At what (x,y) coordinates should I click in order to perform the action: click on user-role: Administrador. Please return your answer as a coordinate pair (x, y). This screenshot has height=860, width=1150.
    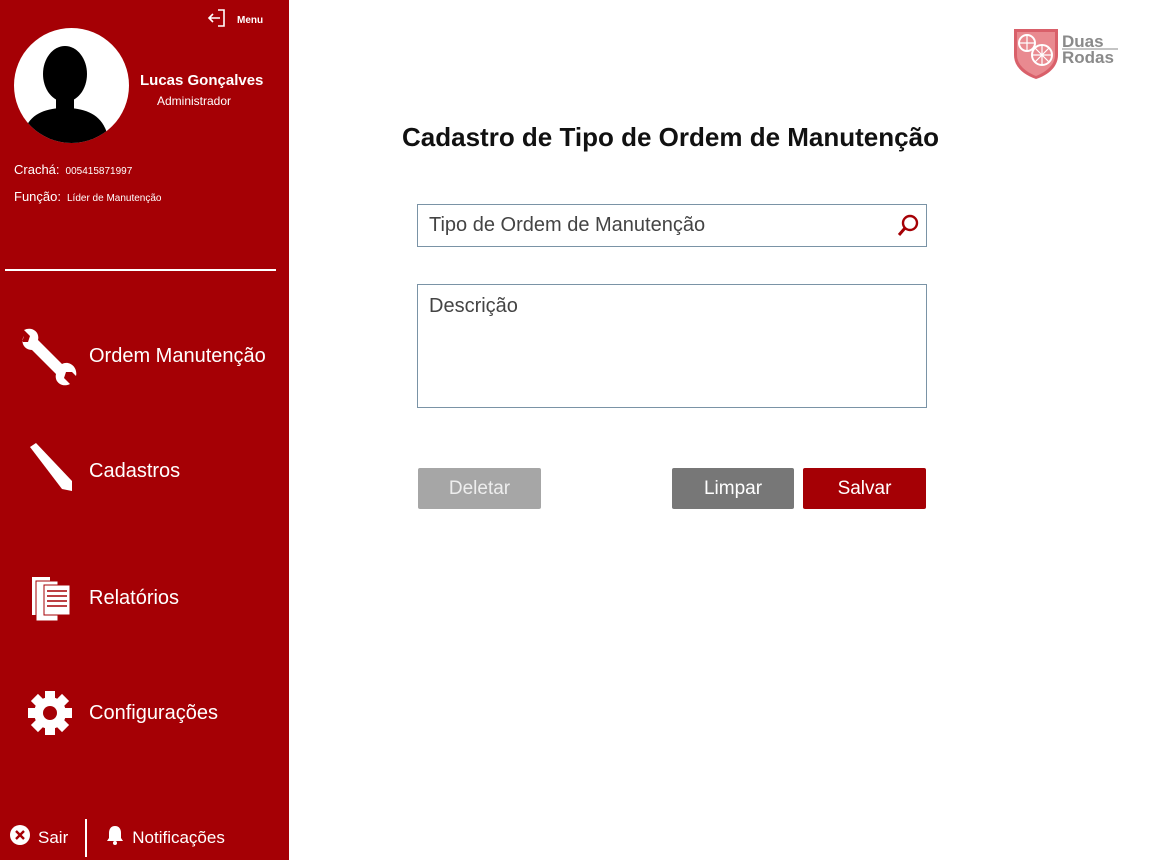
    Looking at the image, I should click on (194, 101).